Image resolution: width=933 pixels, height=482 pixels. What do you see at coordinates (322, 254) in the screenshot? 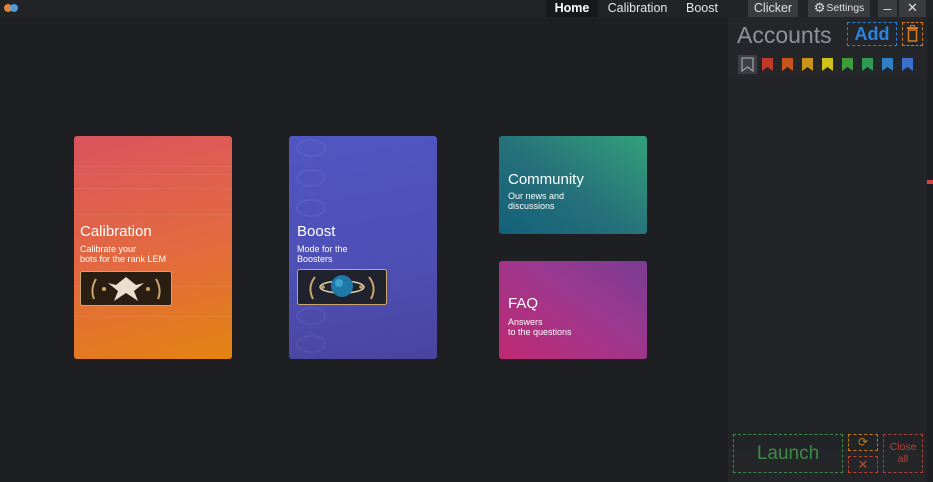
I see `boost-subtitle: Mode for the Boosters` at bounding box center [322, 254].